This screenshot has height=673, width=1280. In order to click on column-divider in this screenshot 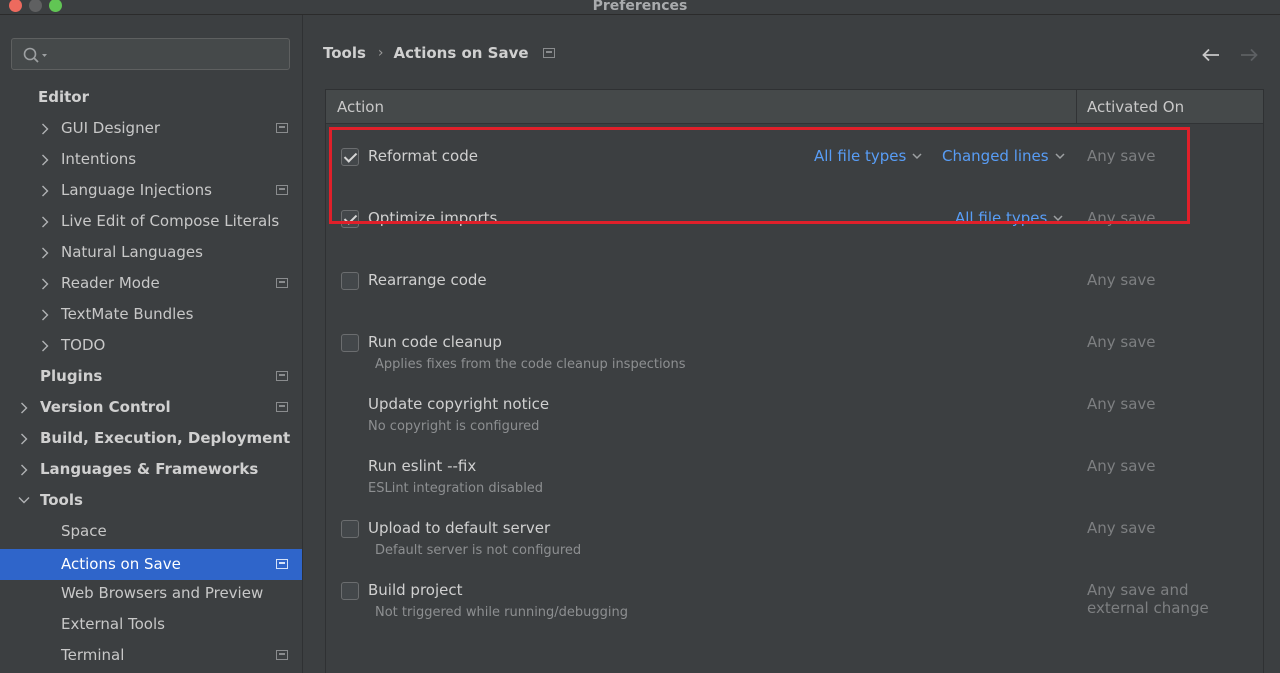, I will do `click(1076, 106)`.